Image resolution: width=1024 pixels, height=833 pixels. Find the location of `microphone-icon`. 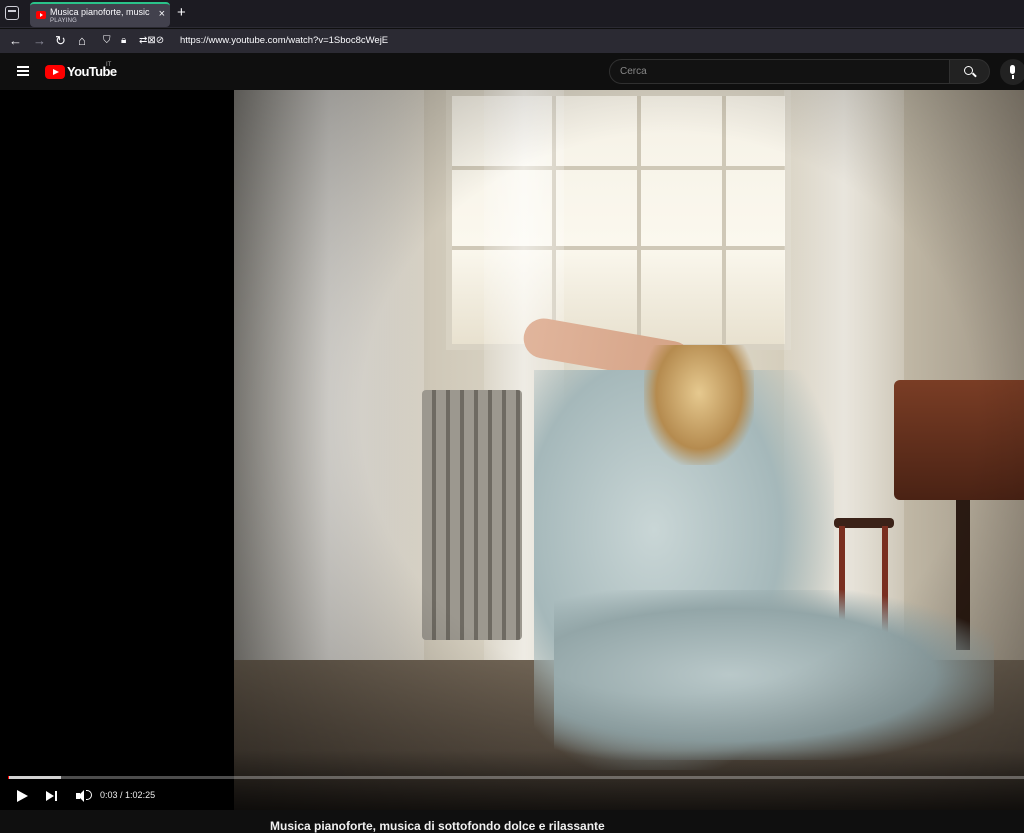

microphone-icon is located at coordinates (1012, 69).